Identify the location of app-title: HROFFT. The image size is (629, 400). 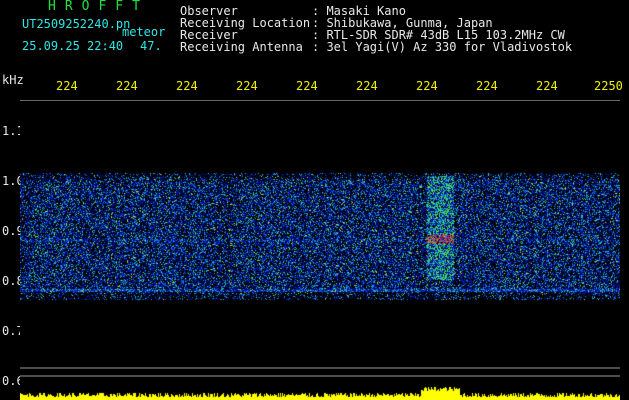
(98, 7).